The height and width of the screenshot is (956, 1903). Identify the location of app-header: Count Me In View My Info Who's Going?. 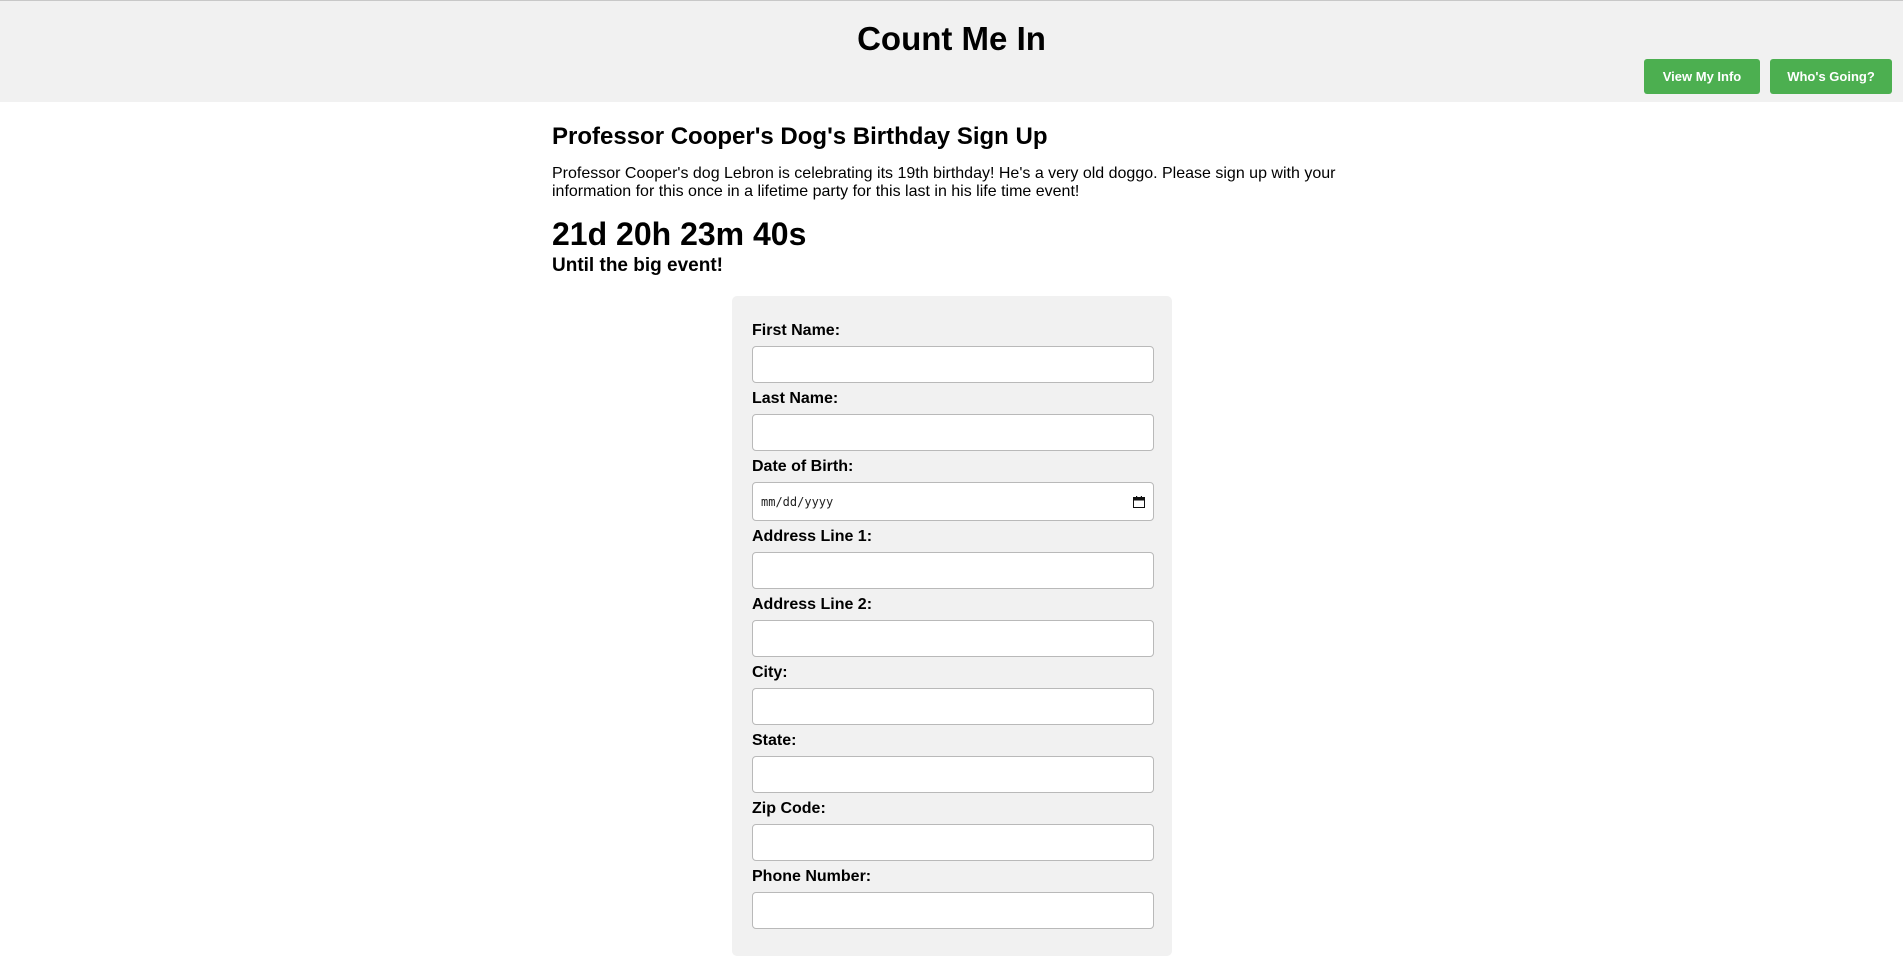
(951, 51).